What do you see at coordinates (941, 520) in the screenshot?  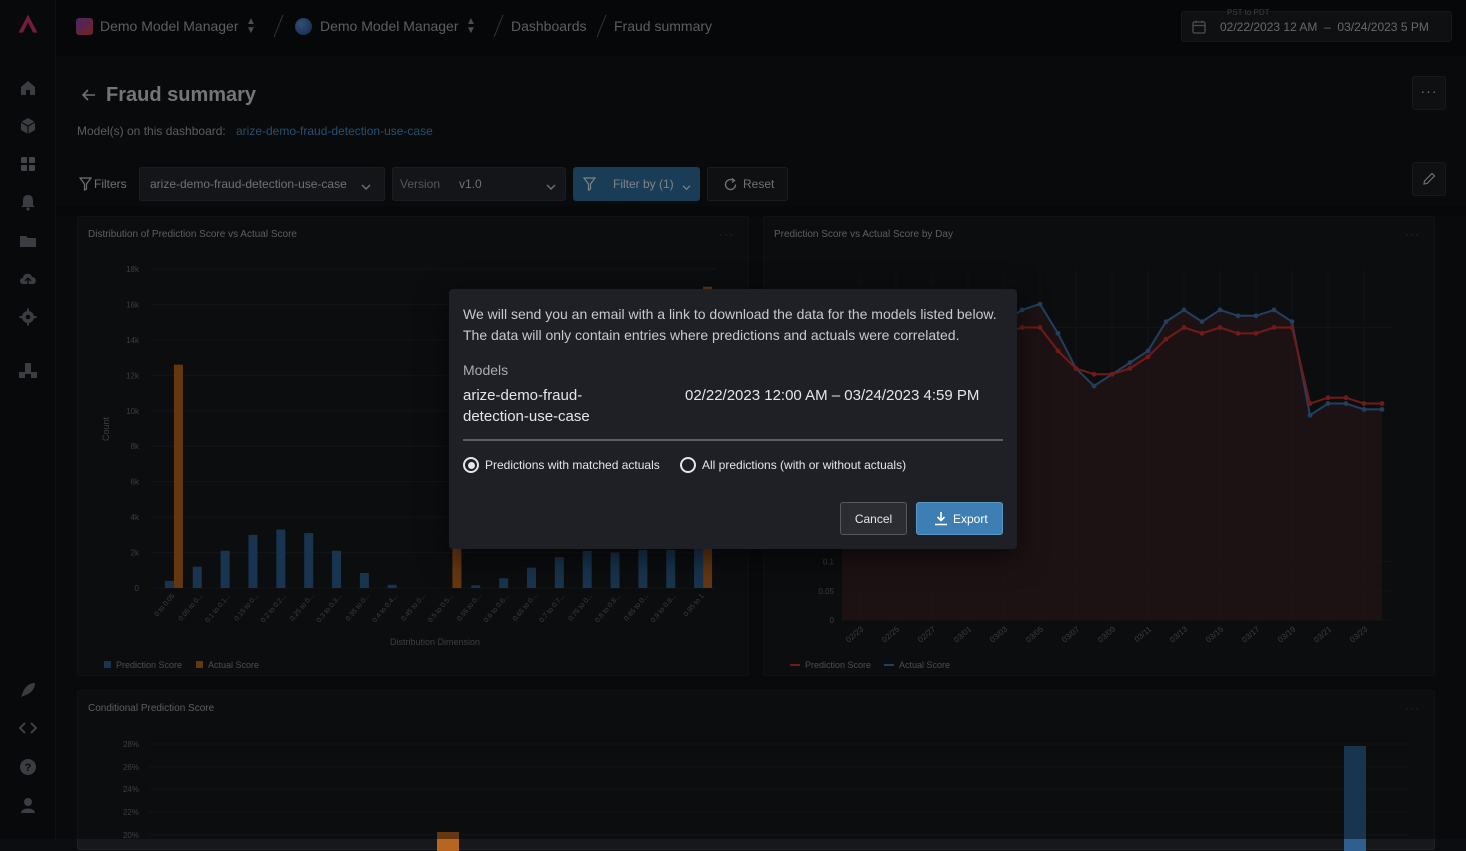 I see `download-icon` at bounding box center [941, 520].